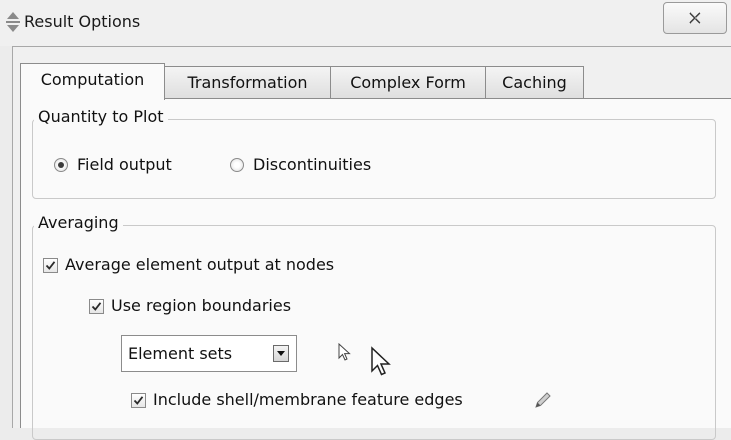  I want to click on field-output-radio, so click(61, 165).